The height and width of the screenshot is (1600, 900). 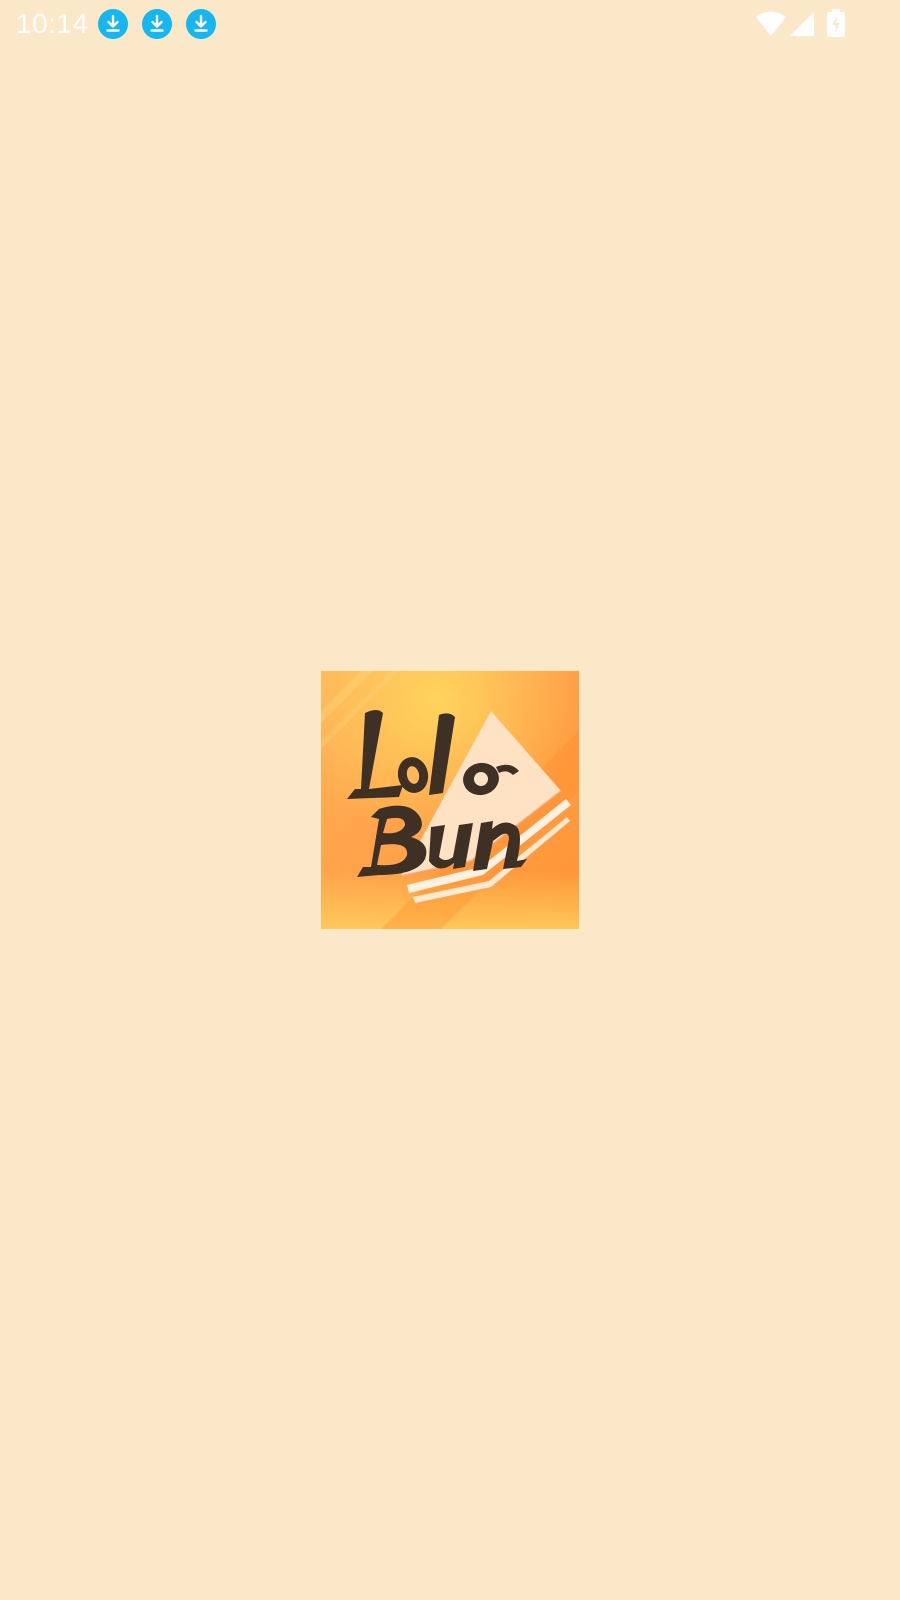 What do you see at coordinates (836, 25) in the screenshot?
I see `battery-charging-icon` at bounding box center [836, 25].